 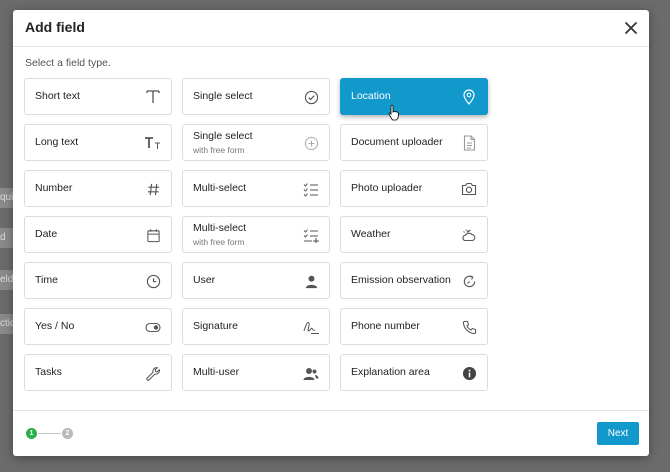 What do you see at coordinates (256, 372) in the screenshot?
I see `field-type-option: Multi-user` at bounding box center [256, 372].